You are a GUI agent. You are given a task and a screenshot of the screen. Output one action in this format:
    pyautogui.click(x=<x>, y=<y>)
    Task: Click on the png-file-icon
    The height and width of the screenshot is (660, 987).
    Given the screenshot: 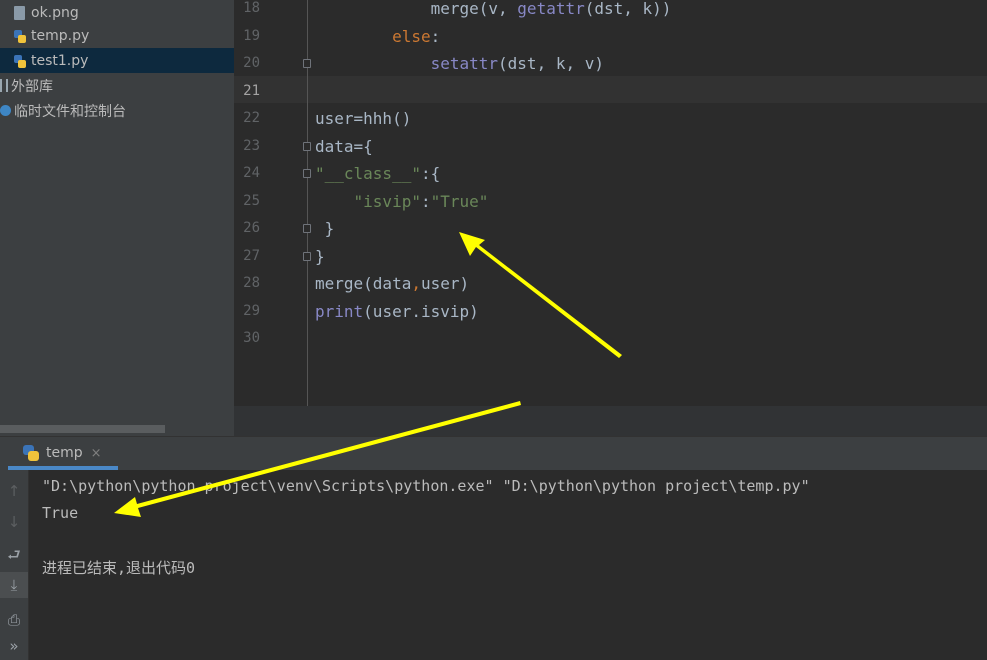 What is the action you would take?
    pyautogui.click(x=19, y=12)
    